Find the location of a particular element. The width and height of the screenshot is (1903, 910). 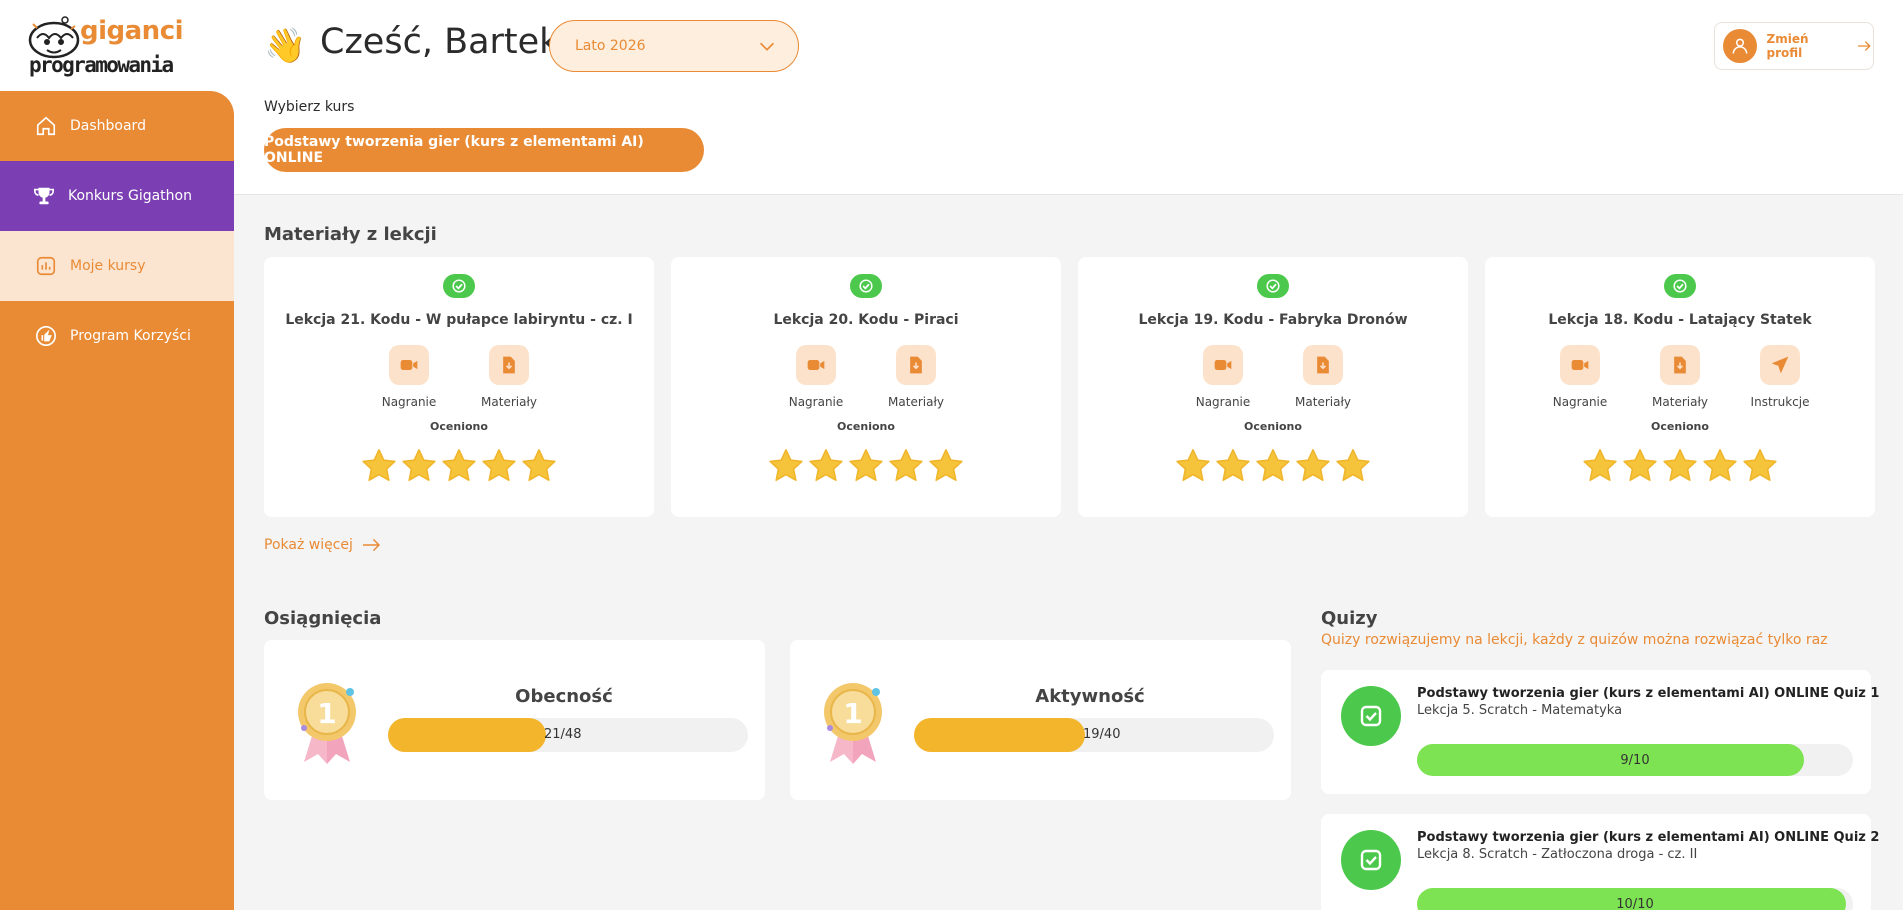

quizzes-section-title: Quizy is located at coordinates (1349, 618).